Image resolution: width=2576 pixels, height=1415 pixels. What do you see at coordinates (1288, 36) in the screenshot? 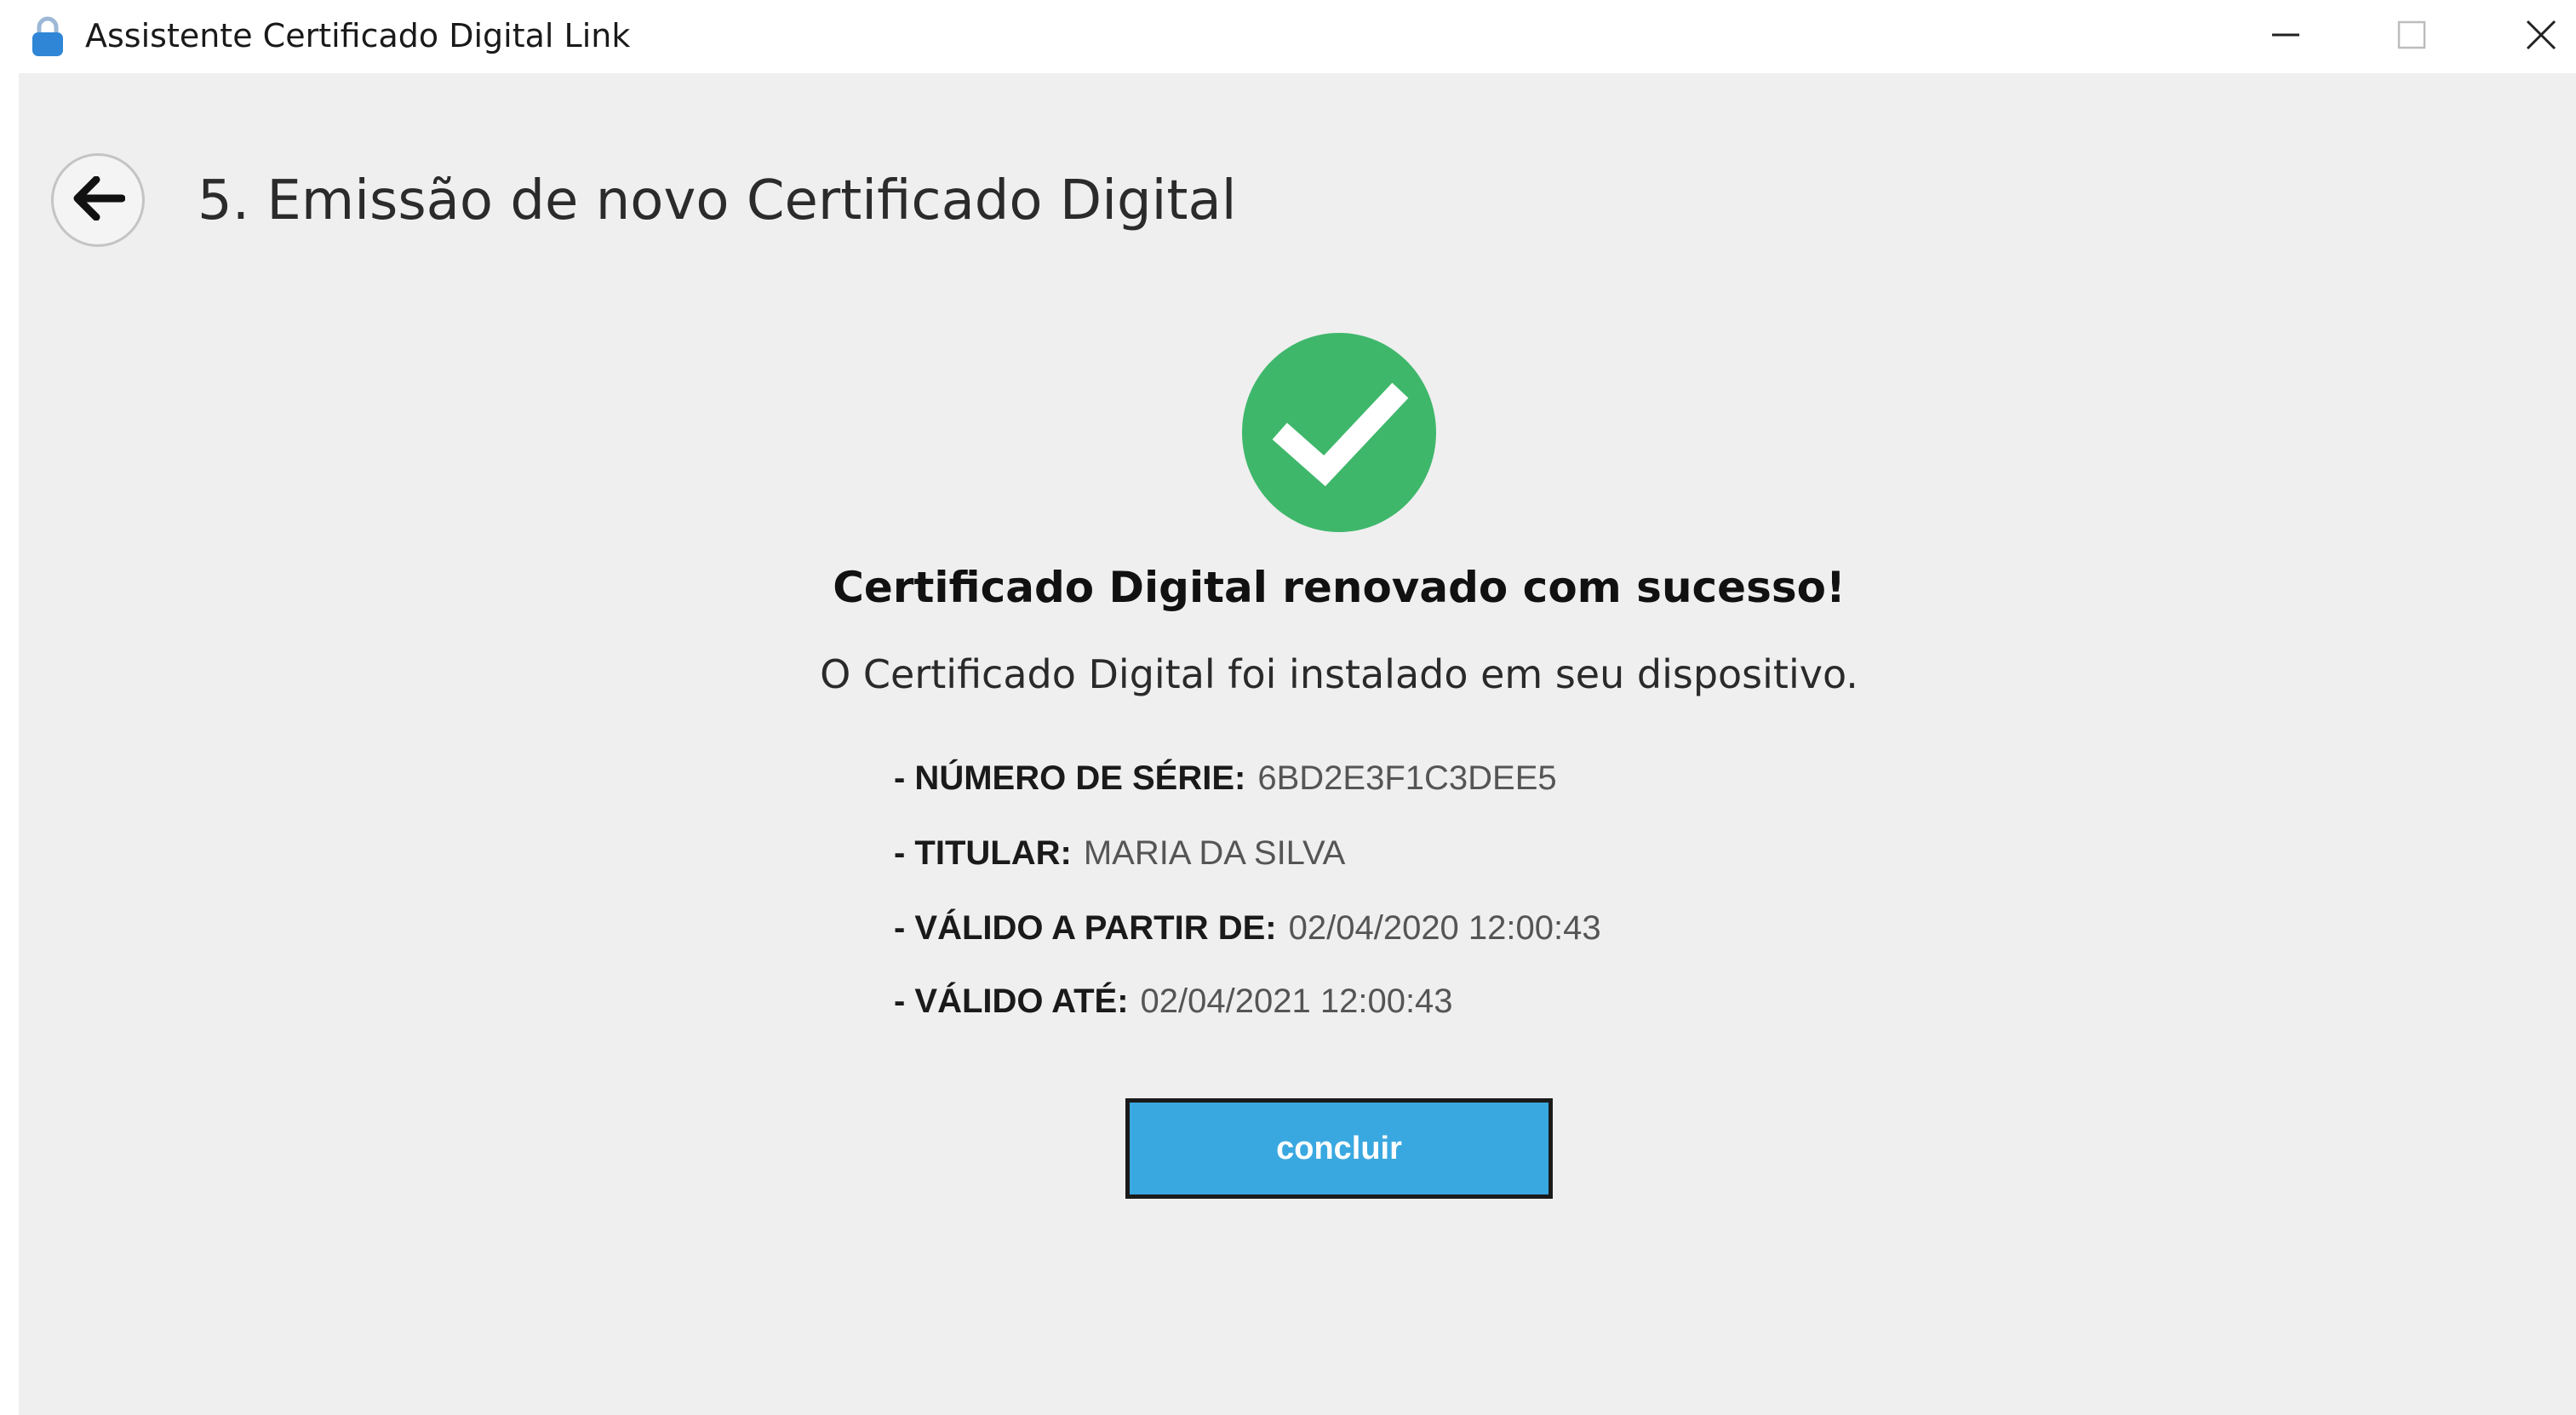
I see `title-bar: Assistente Certificado Digital Link` at bounding box center [1288, 36].